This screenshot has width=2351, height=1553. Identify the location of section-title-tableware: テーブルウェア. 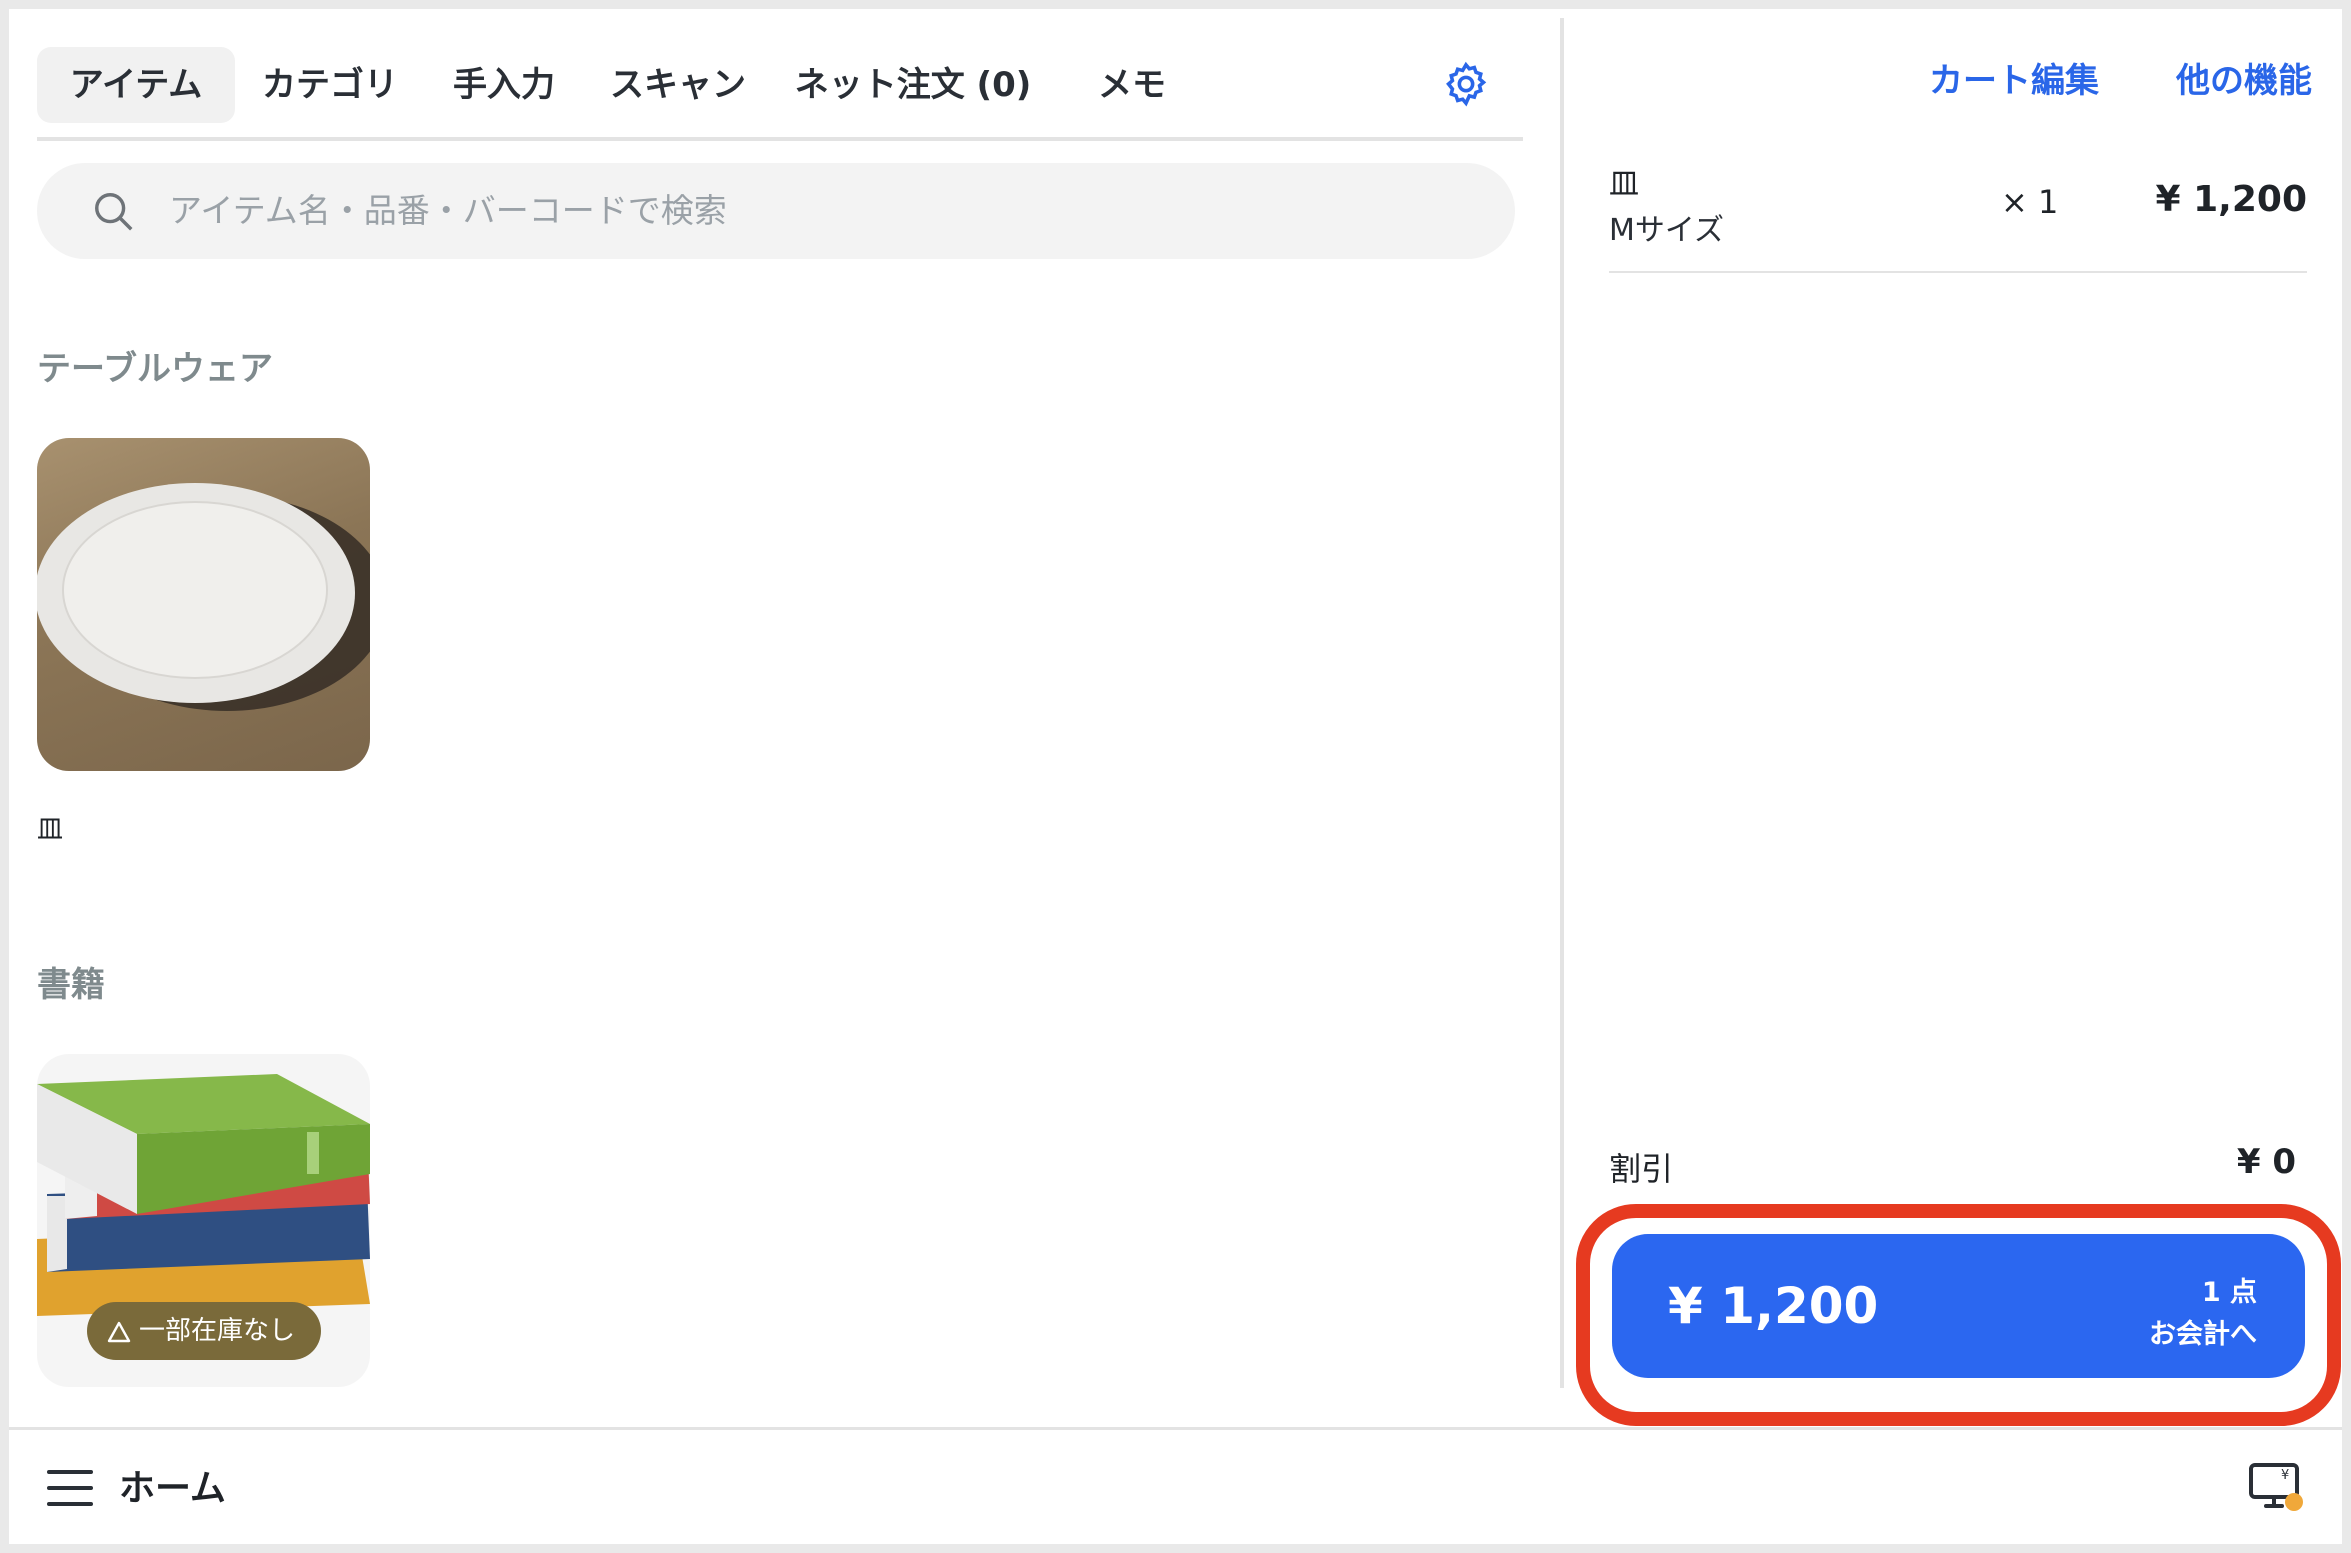
(155, 369).